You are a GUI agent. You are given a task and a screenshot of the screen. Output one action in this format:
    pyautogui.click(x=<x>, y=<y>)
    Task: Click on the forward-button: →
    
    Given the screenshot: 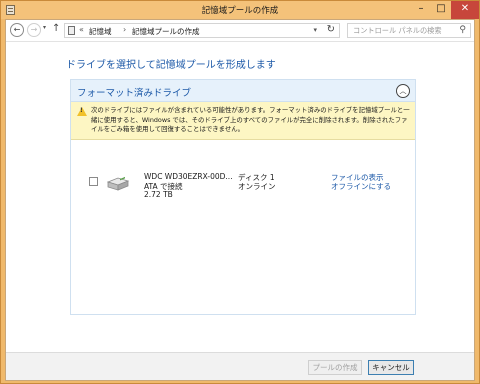 What is the action you would take?
    pyautogui.click(x=34, y=30)
    